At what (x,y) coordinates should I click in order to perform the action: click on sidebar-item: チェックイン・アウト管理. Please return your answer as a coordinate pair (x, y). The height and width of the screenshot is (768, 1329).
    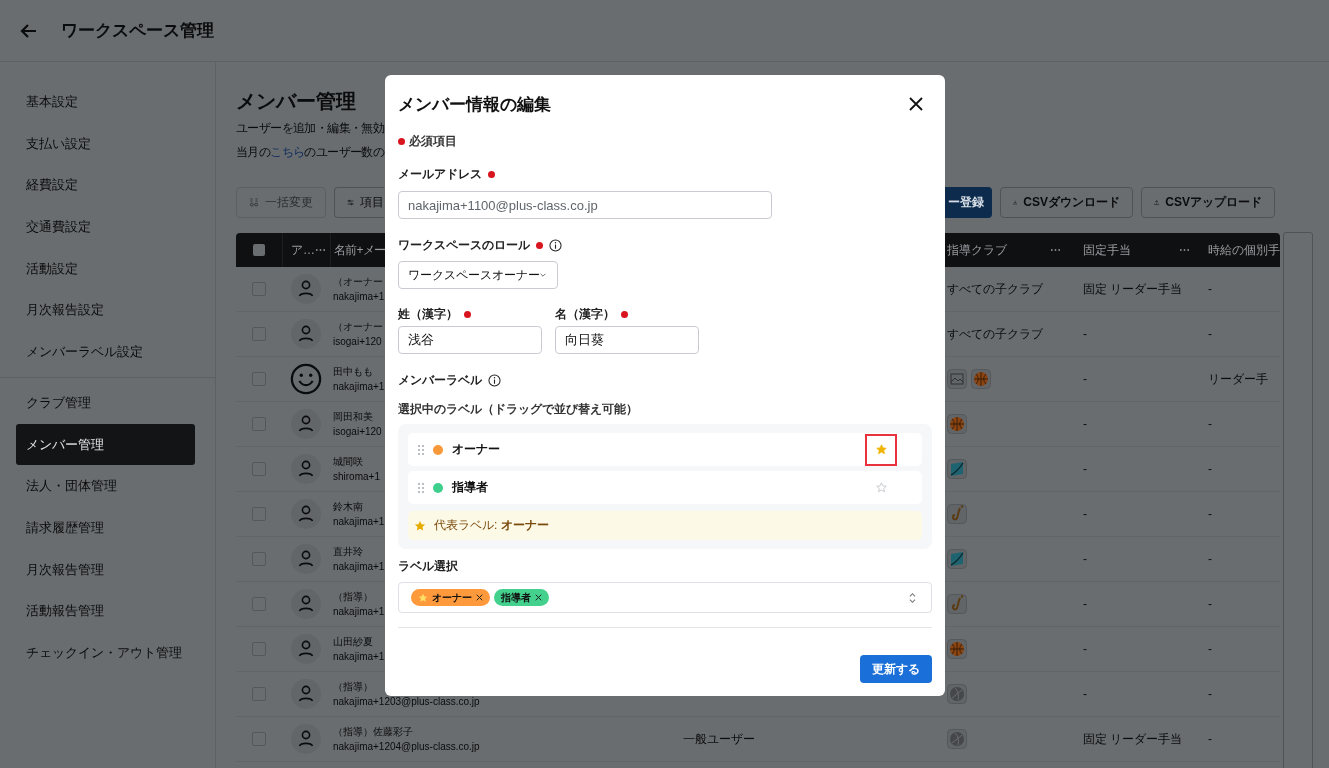
    Looking at the image, I should click on (105, 652).